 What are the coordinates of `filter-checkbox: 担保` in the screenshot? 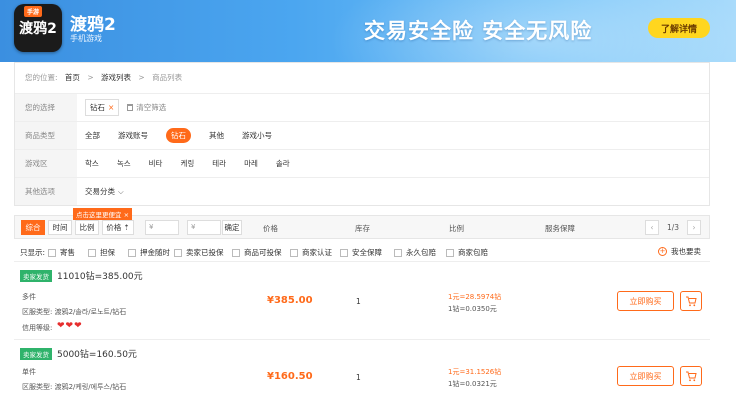 It's located at (101, 252).